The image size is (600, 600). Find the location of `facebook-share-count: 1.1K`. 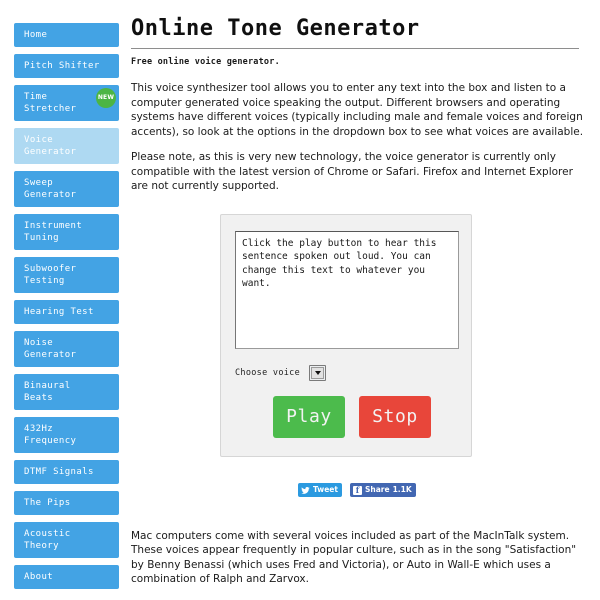

facebook-share-count: 1.1K is located at coordinates (402, 489).